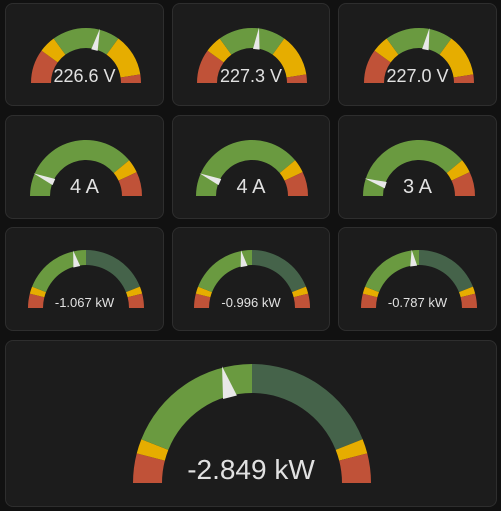 The width and height of the screenshot is (501, 511). I want to click on power-value: -0.787 kW, so click(417, 302).